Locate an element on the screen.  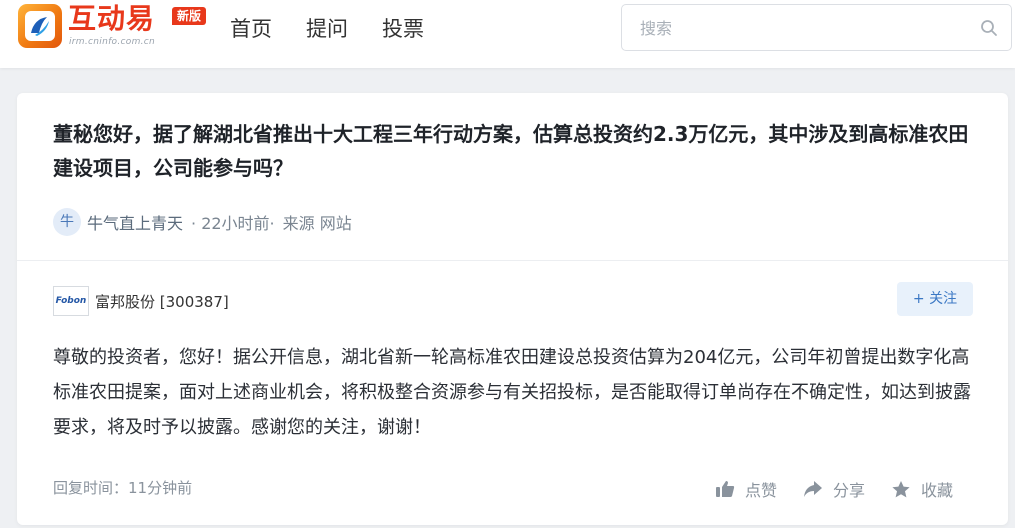
share-button: 分享 is located at coordinates (834, 489).